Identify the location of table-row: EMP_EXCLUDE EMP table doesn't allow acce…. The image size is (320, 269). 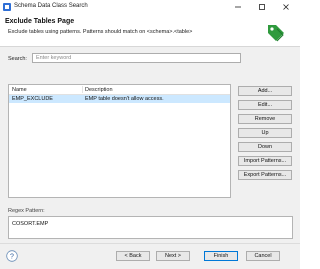
(119, 99).